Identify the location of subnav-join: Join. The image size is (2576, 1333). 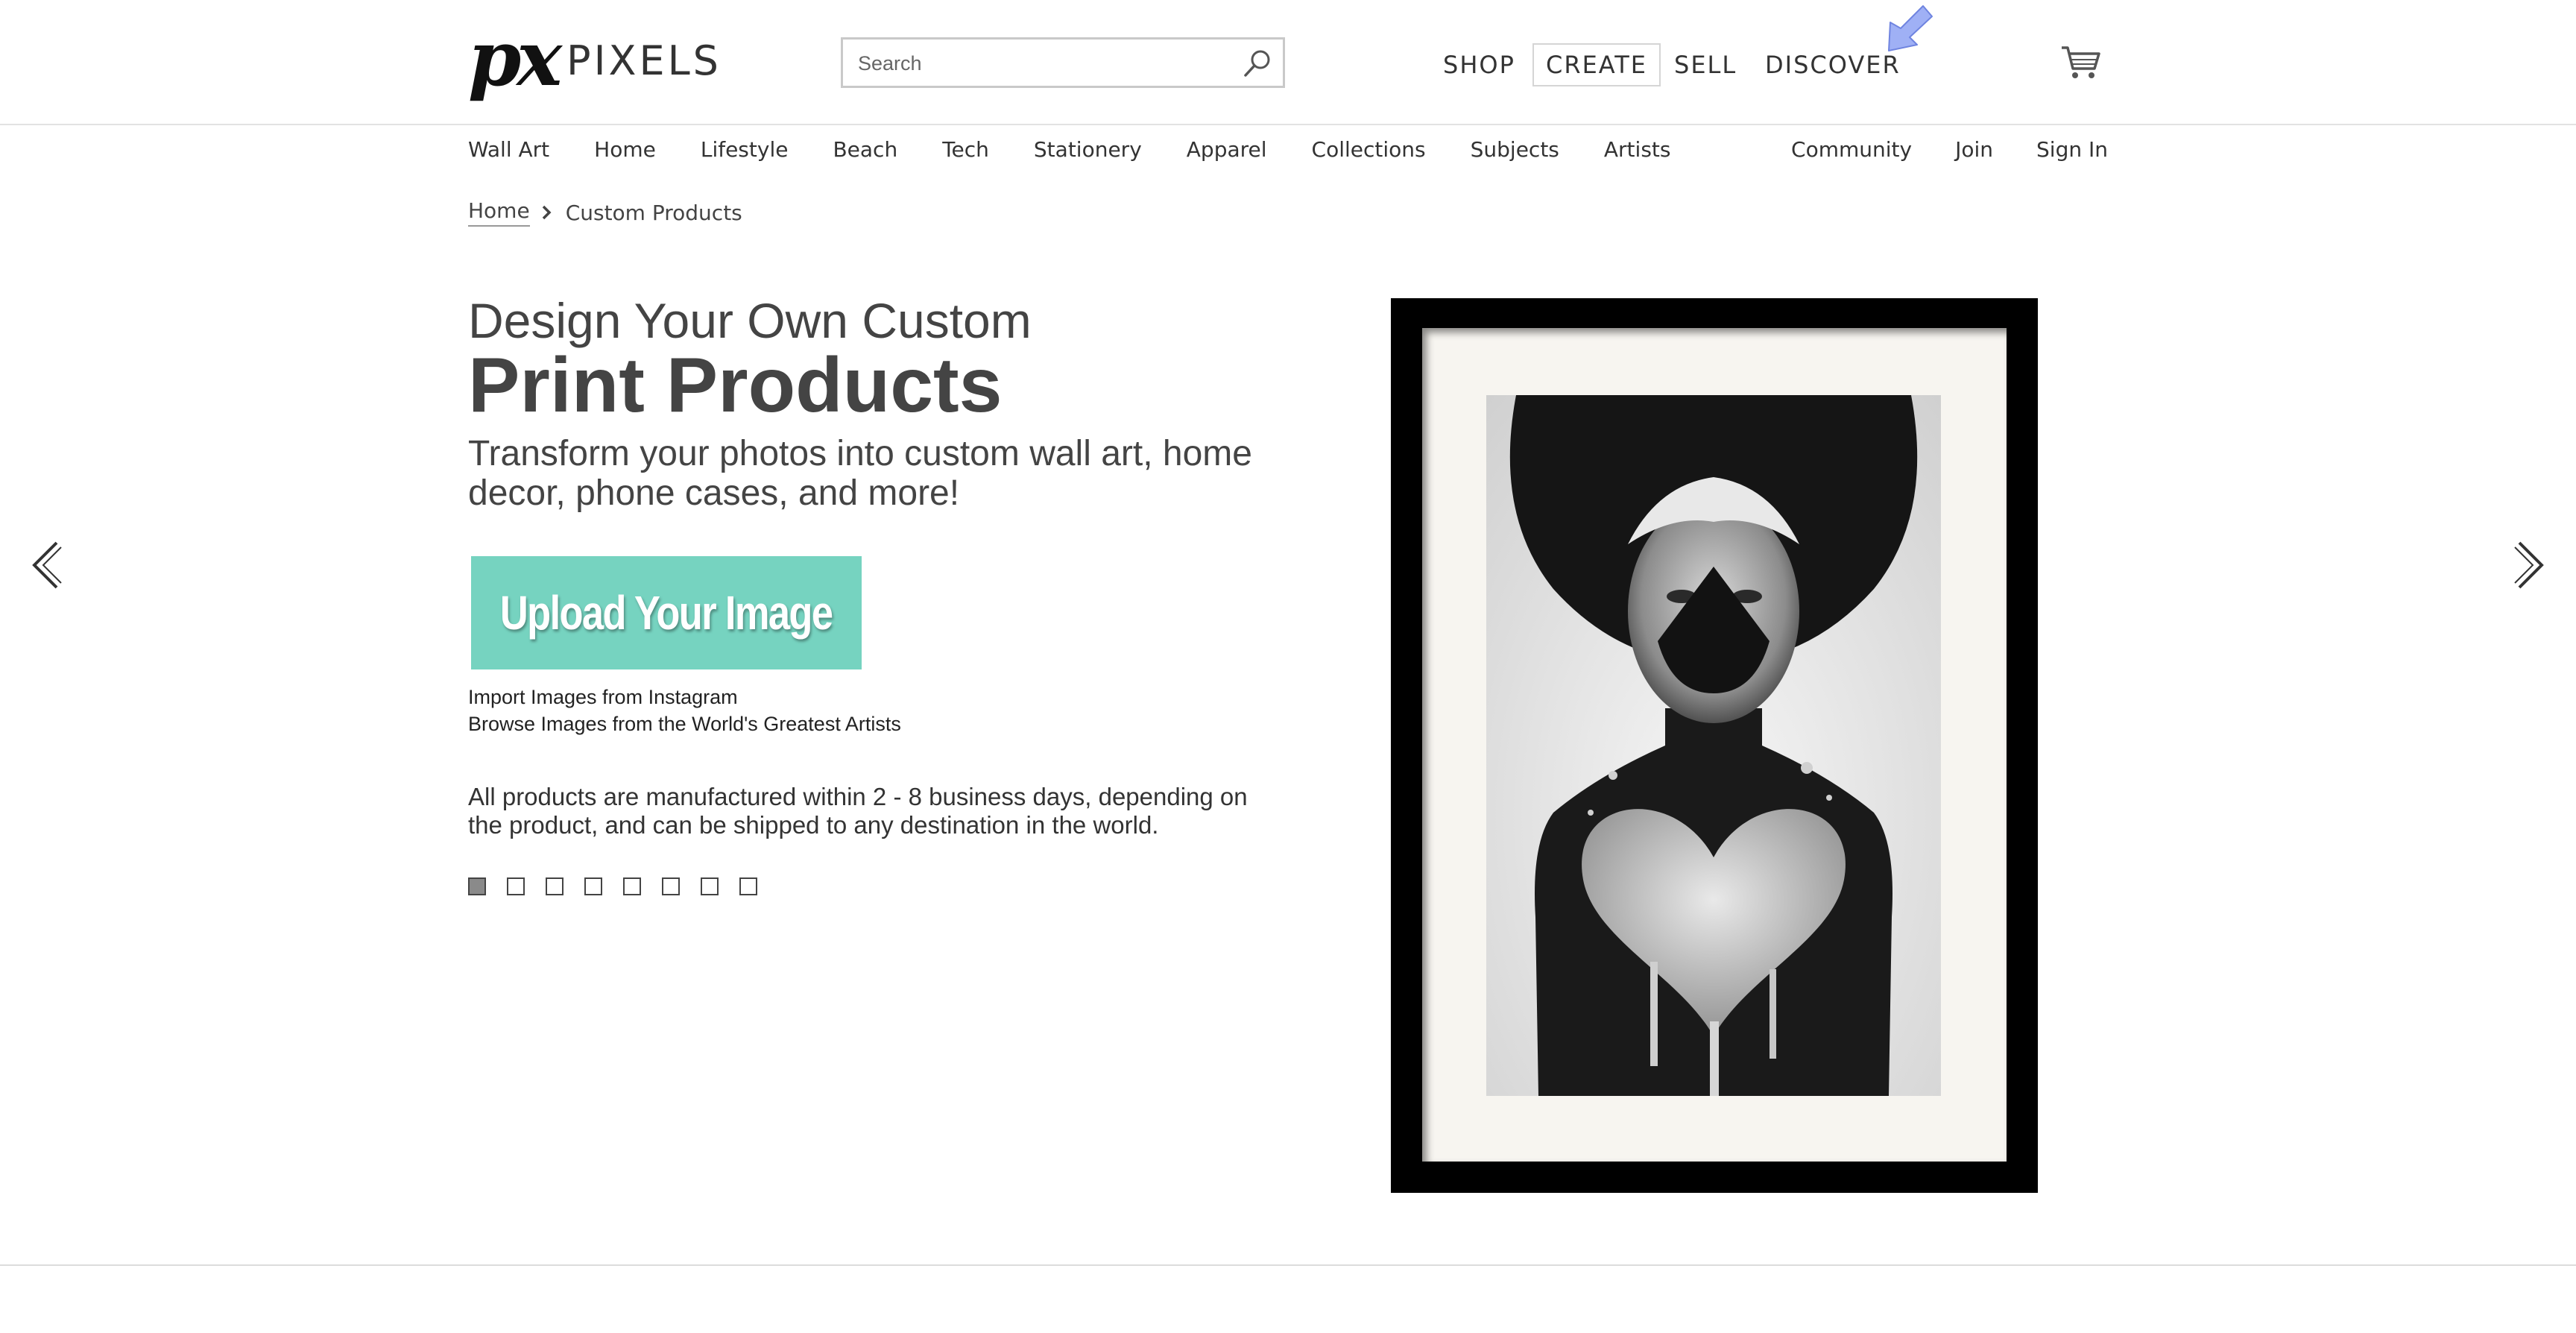
(1974, 150).